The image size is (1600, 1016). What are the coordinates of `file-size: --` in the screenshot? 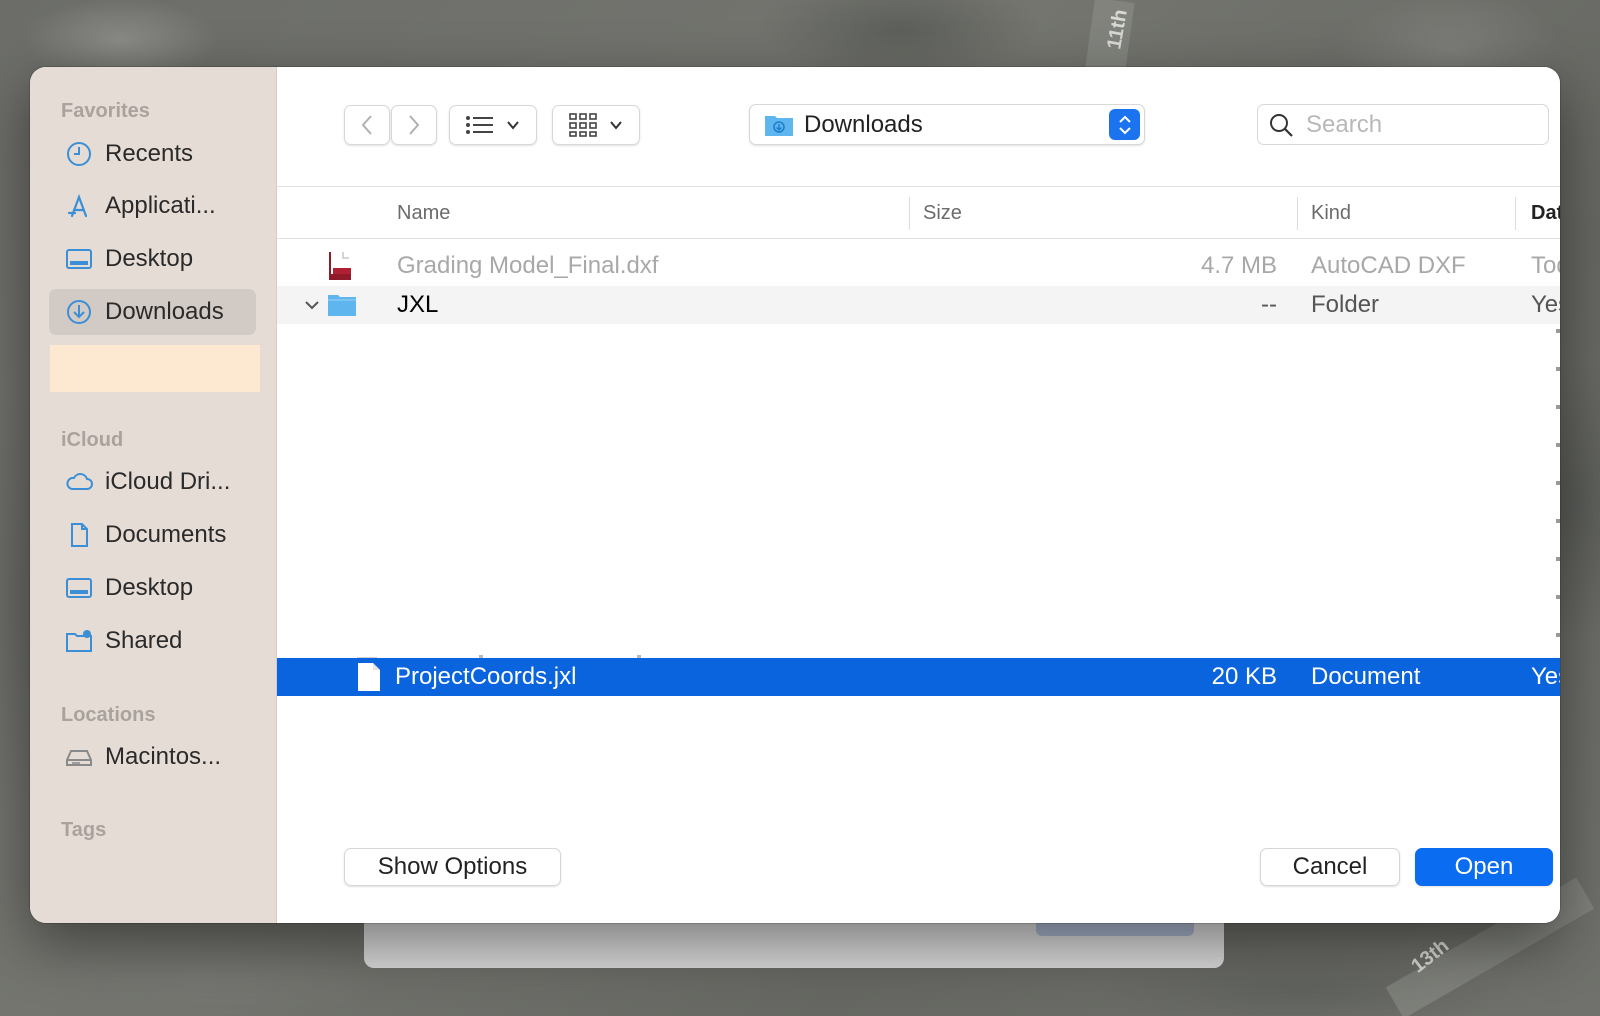 It's located at (1269, 304).